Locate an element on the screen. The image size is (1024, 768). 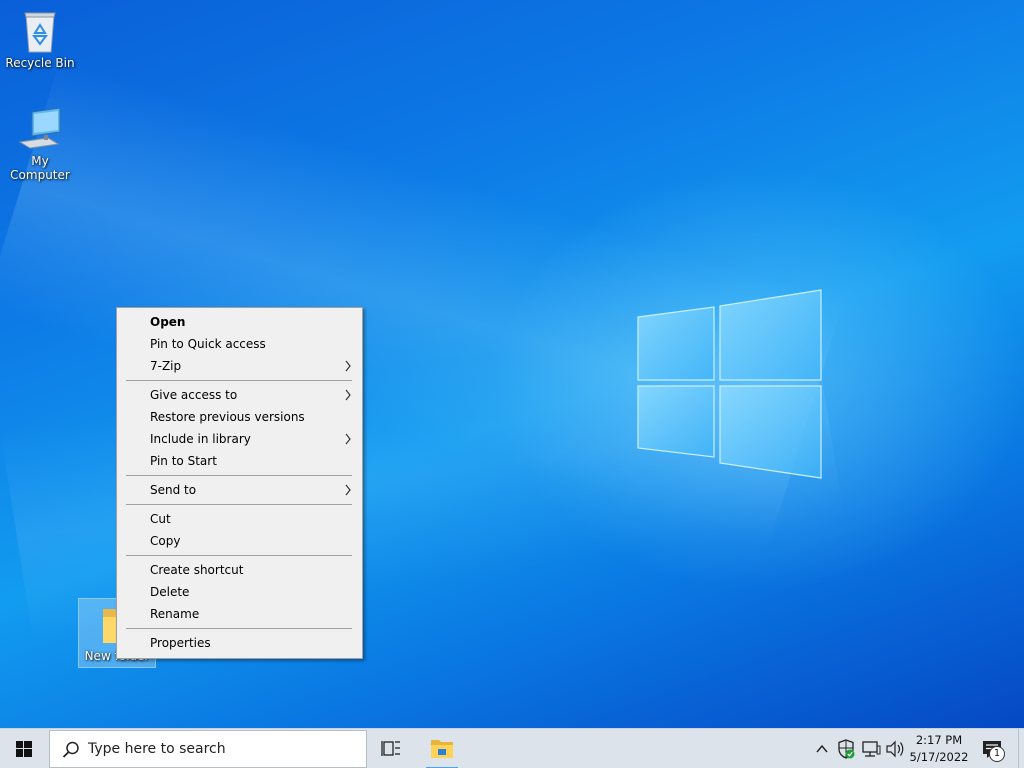
volume-icon is located at coordinates (895, 748).